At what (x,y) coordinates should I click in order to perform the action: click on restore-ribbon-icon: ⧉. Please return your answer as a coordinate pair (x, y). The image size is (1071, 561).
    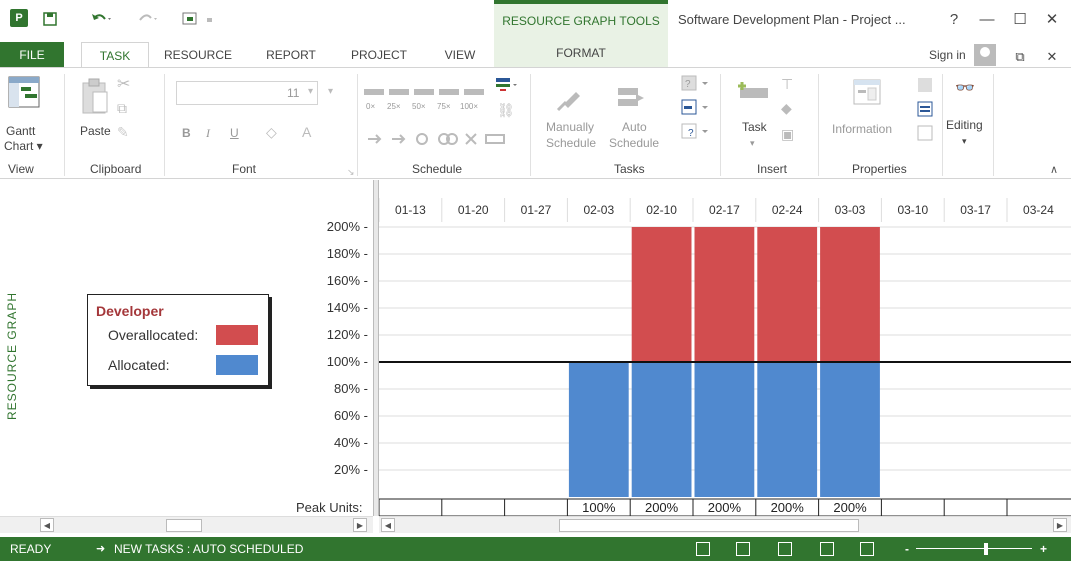
    Looking at the image, I should click on (1020, 57).